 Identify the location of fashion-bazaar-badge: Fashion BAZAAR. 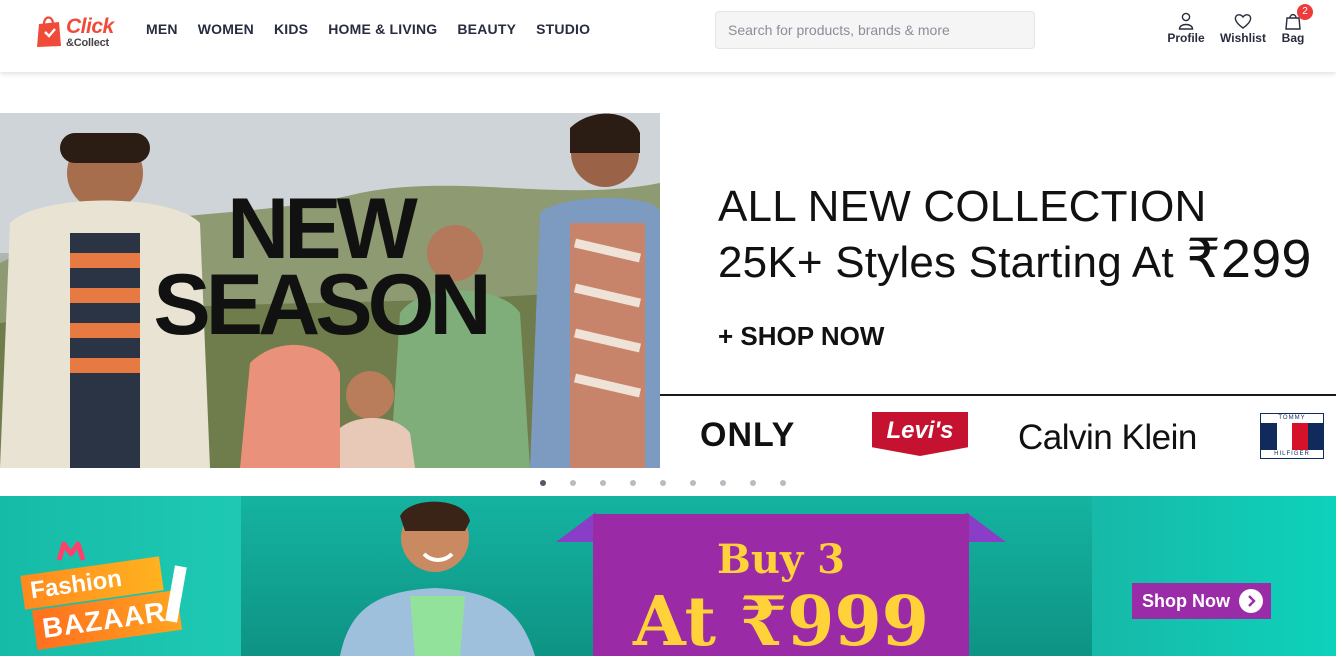
(108, 594).